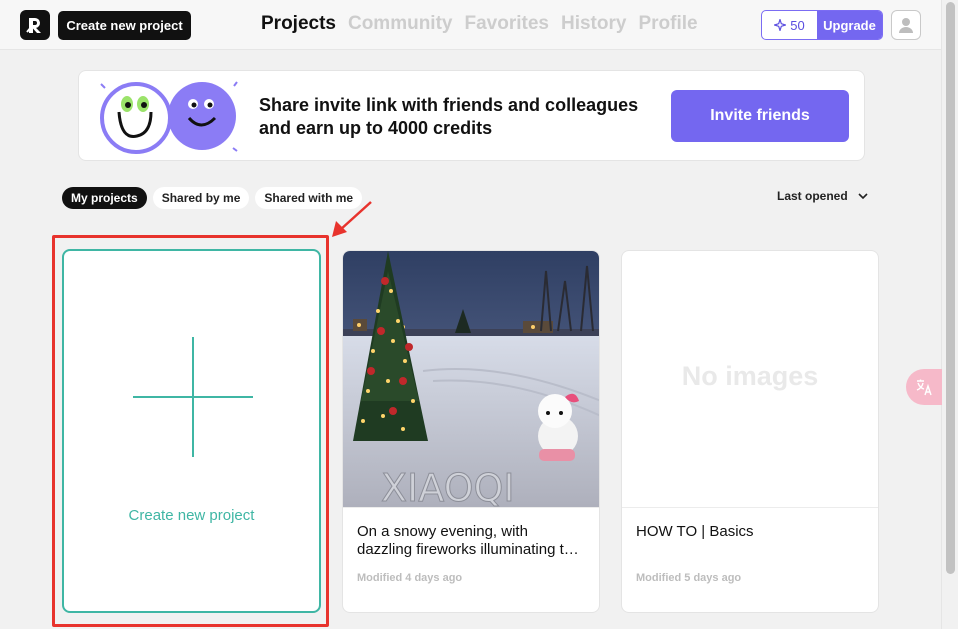 This screenshot has width=958, height=629. Describe the element at coordinates (506, 24) in the screenshot. I see `nav-favorites: Favorites` at that location.